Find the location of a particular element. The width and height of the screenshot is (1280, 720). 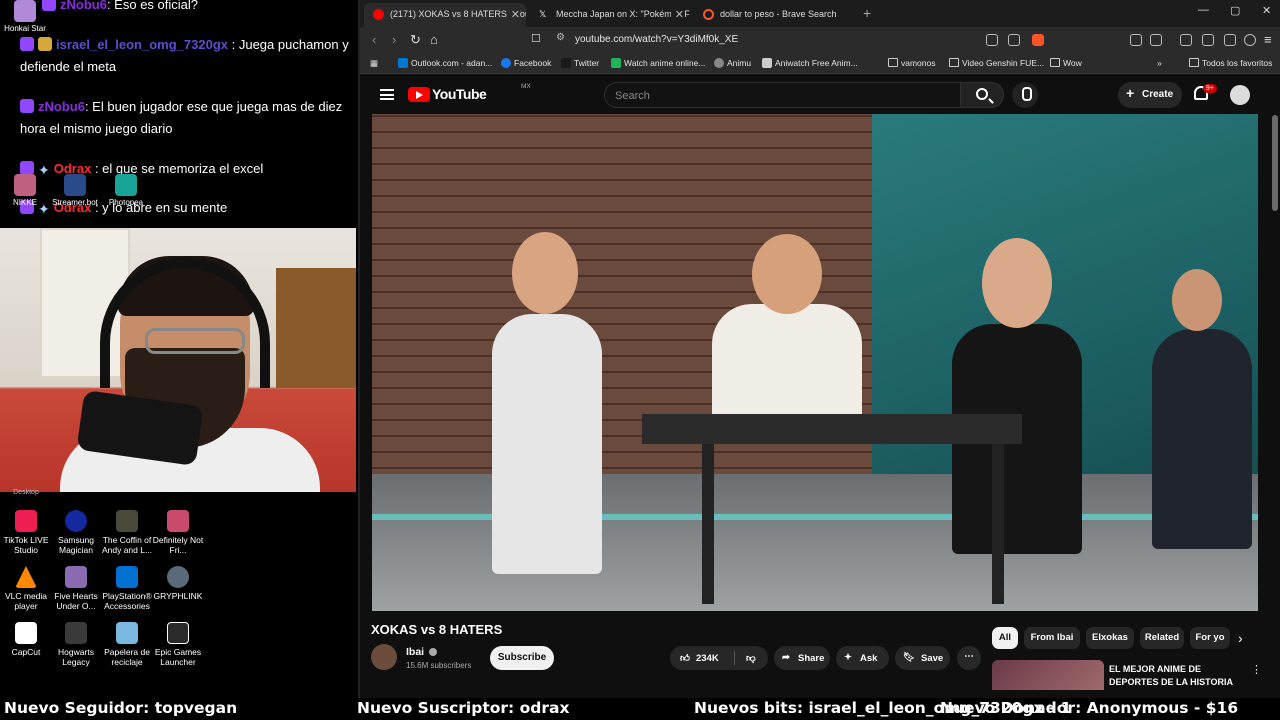

search-box is located at coordinates (786, 95).